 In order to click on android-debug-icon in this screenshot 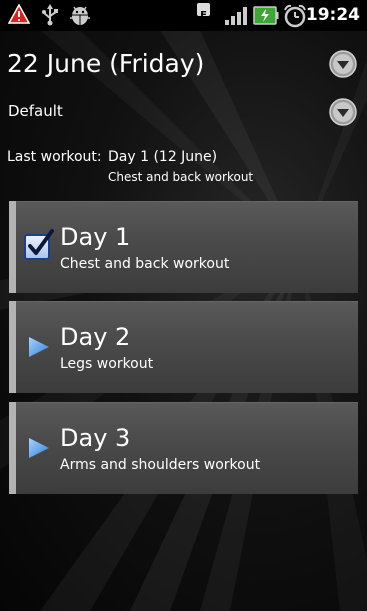, I will do `click(80, 15)`.